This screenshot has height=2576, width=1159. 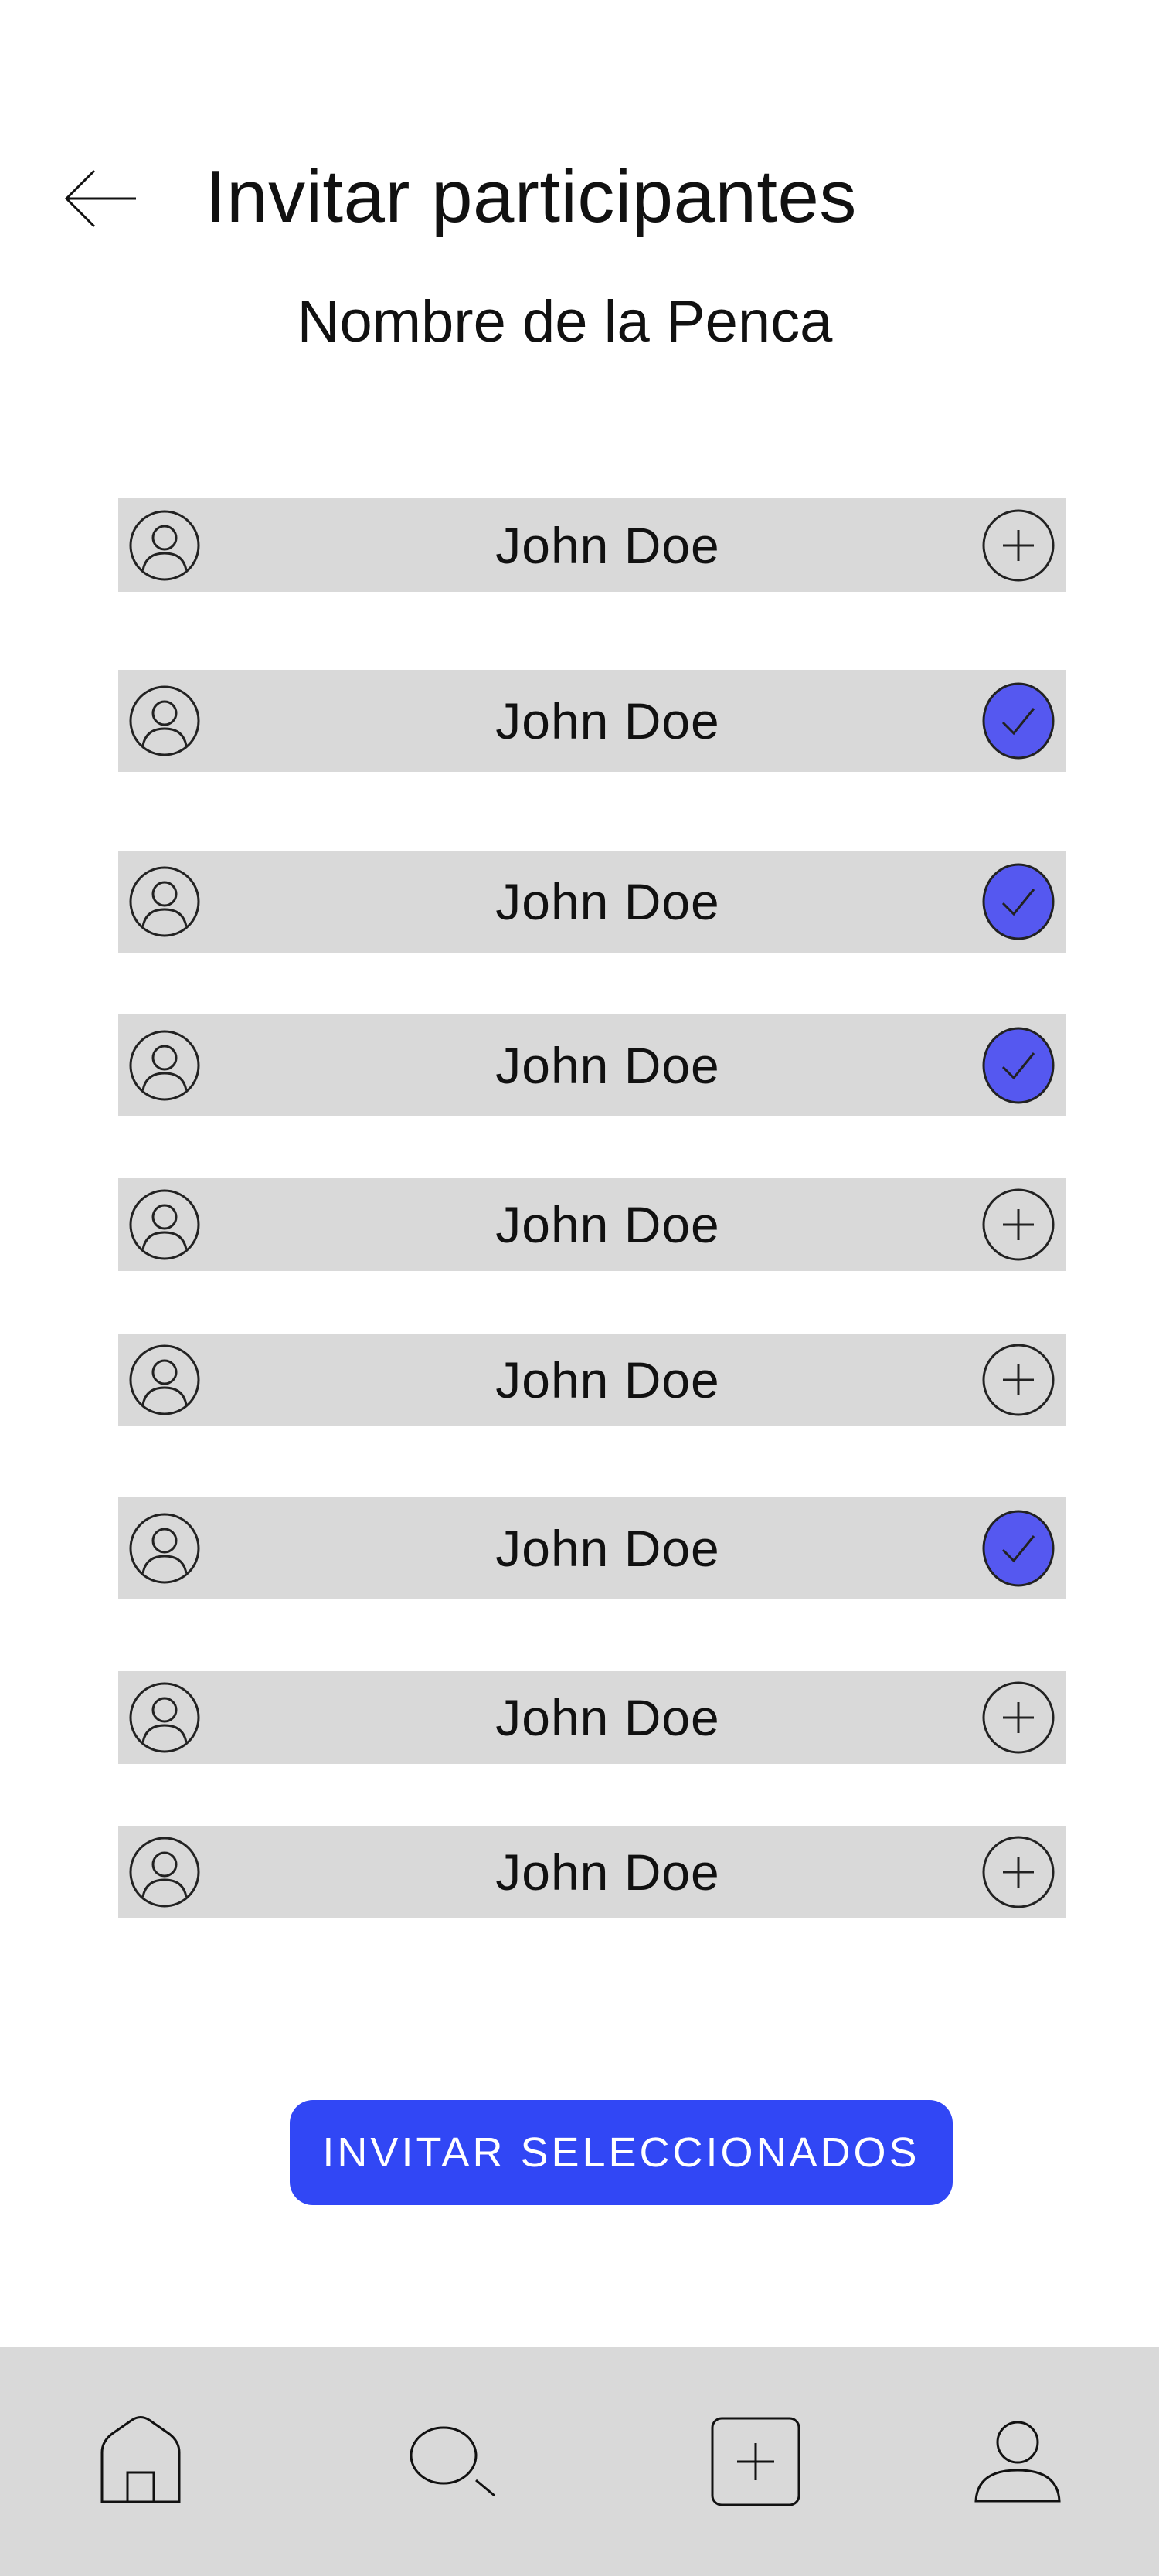 I want to click on nav-home, so click(x=140, y=2461).